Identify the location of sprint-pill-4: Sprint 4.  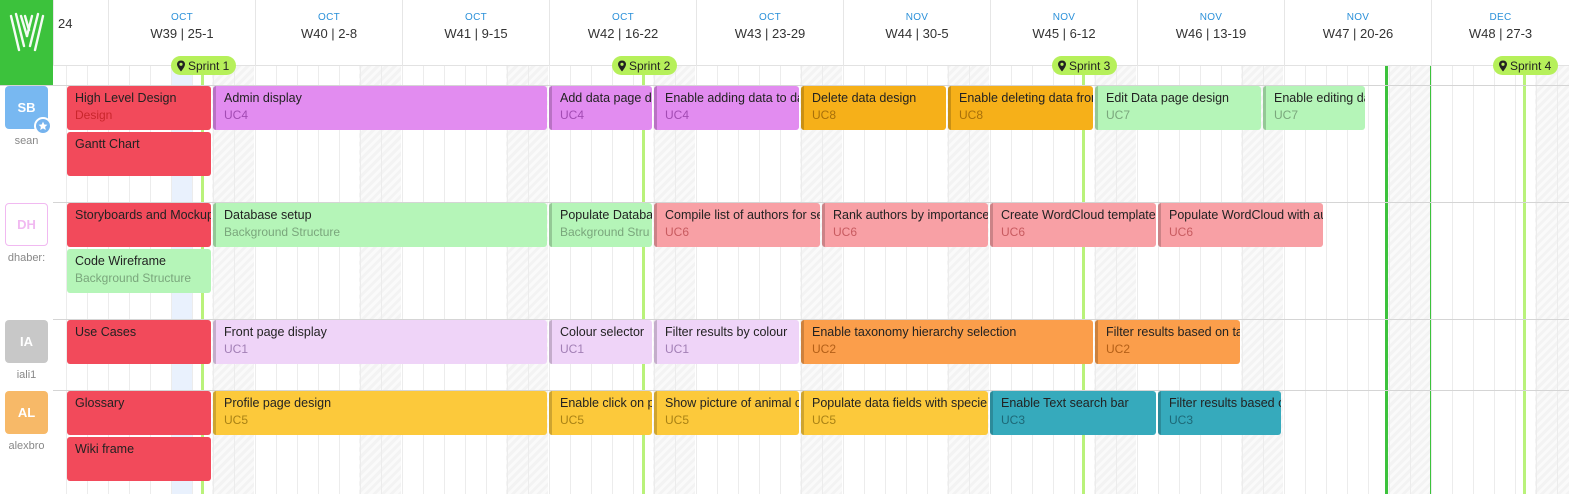
(1526, 65).